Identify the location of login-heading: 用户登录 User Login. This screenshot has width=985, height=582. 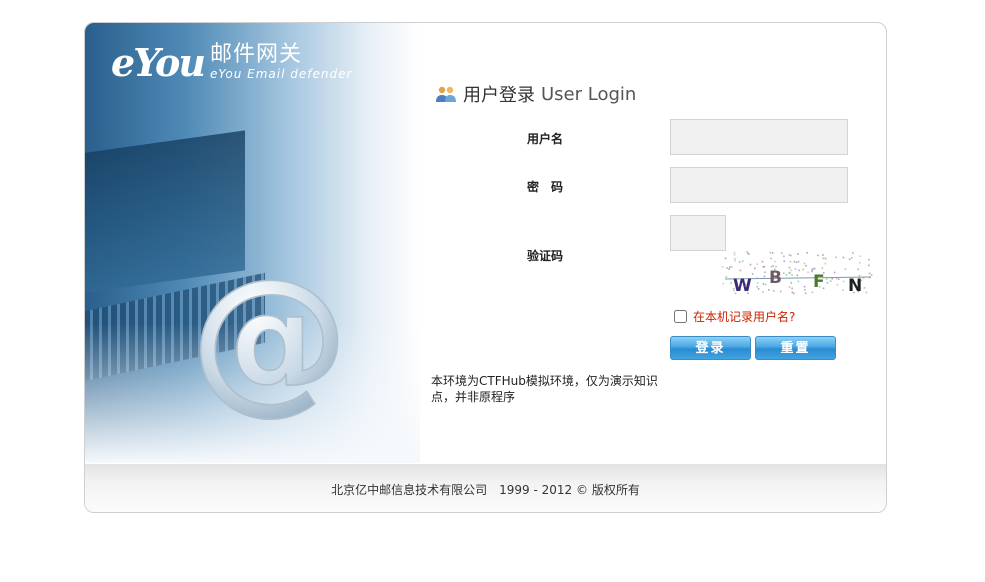
(535, 94).